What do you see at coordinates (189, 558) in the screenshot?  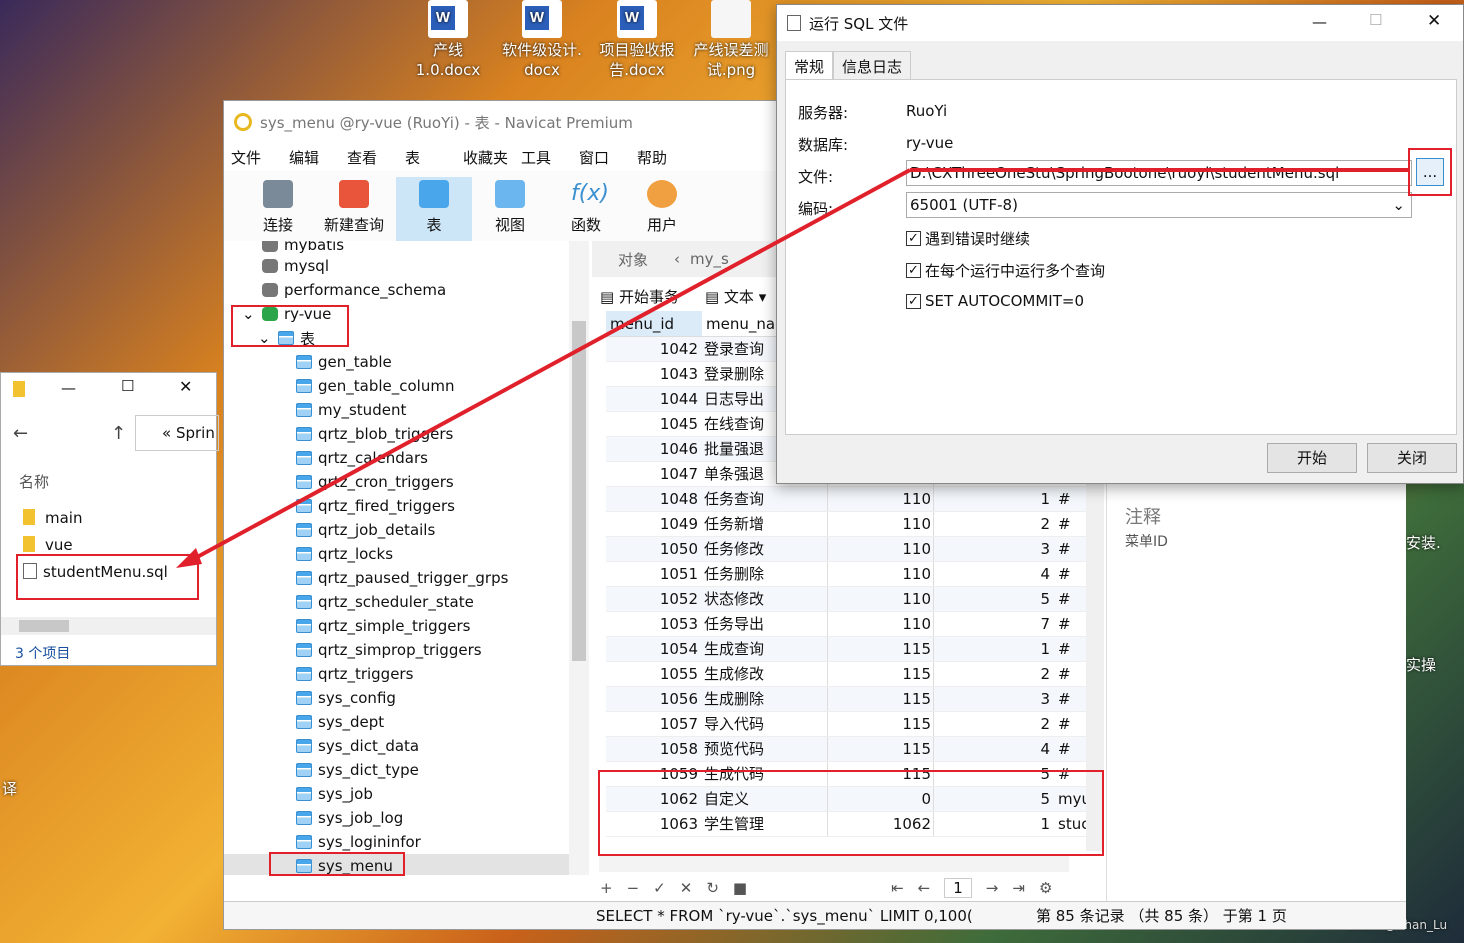 I see `arrow-head` at bounding box center [189, 558].